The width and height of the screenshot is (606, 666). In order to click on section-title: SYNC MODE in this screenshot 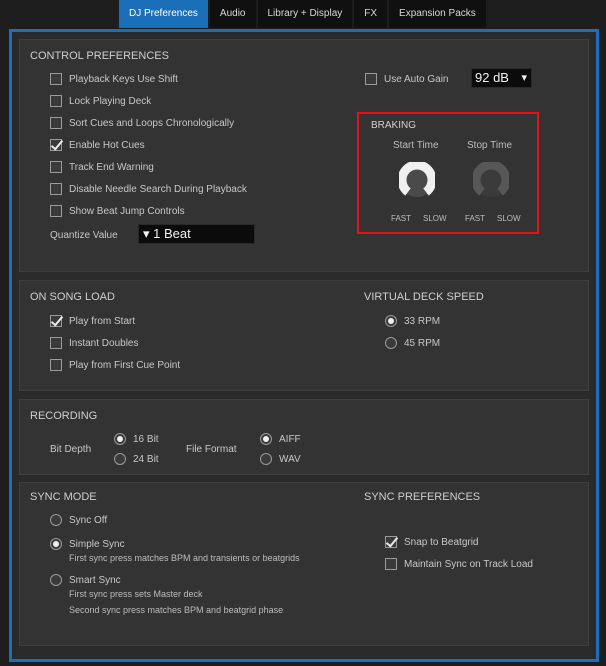, I will do `click(63, 497)`.